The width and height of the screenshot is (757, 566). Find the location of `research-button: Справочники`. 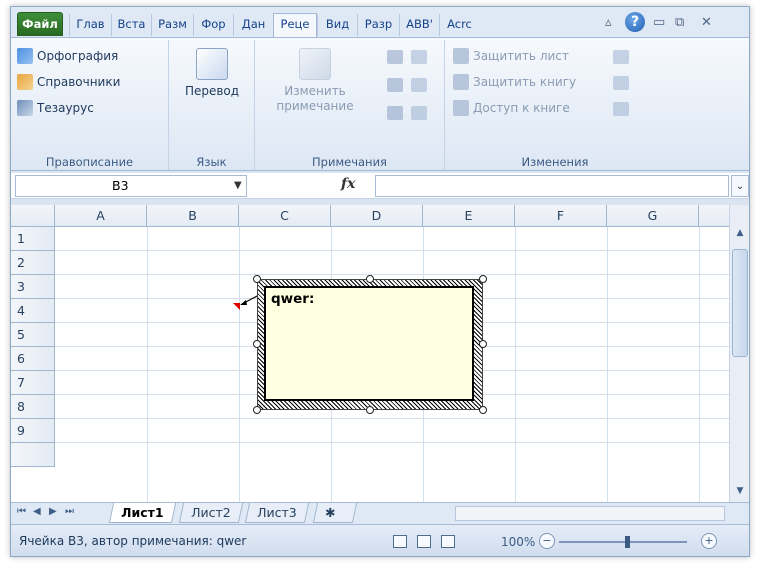

research-button: Справочники is located at coordinates (68, 82).